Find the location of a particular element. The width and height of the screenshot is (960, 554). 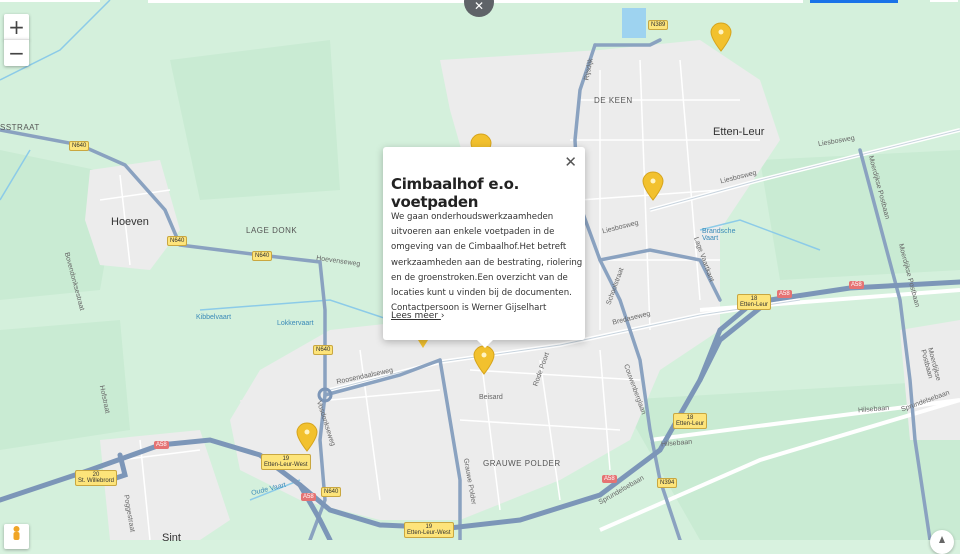

label-grauwe-polder: GRAUWE POLDER is located at coordinates (522, 463).